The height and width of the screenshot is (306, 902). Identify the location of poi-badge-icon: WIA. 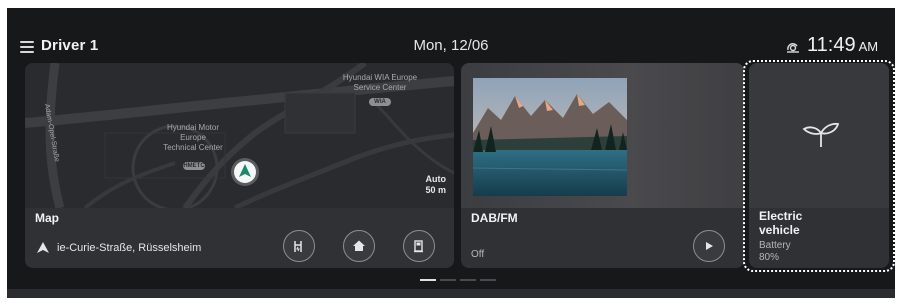
(380, 102).